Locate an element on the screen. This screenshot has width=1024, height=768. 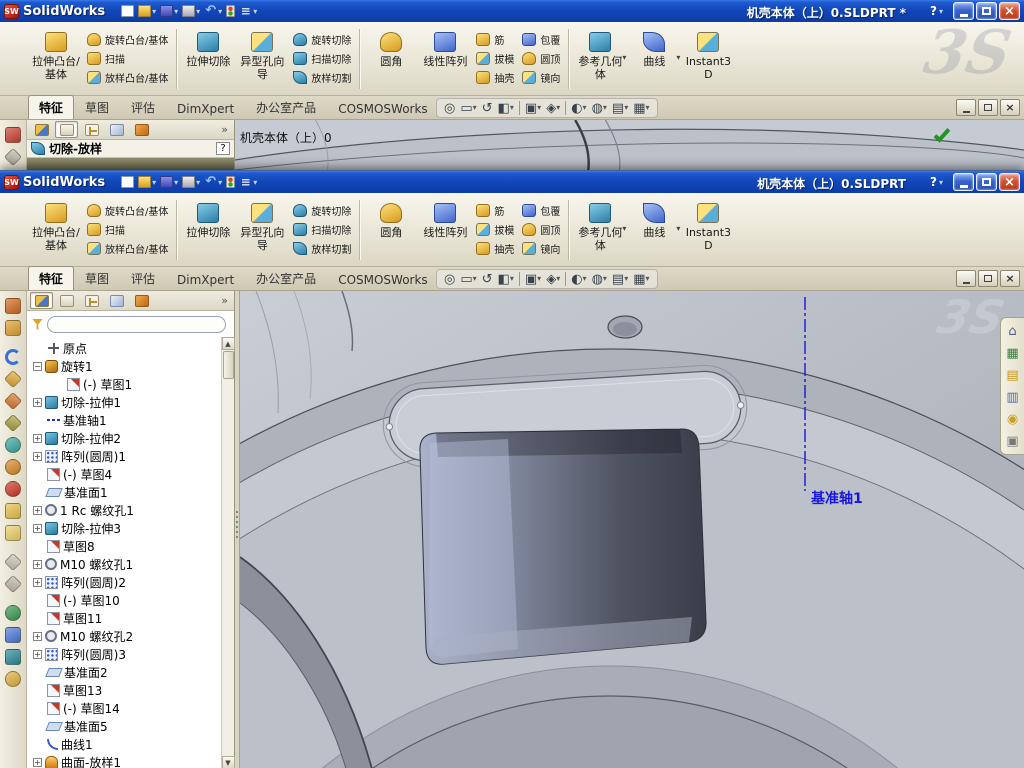
rebuild-button is located at coordinates (231, 11).